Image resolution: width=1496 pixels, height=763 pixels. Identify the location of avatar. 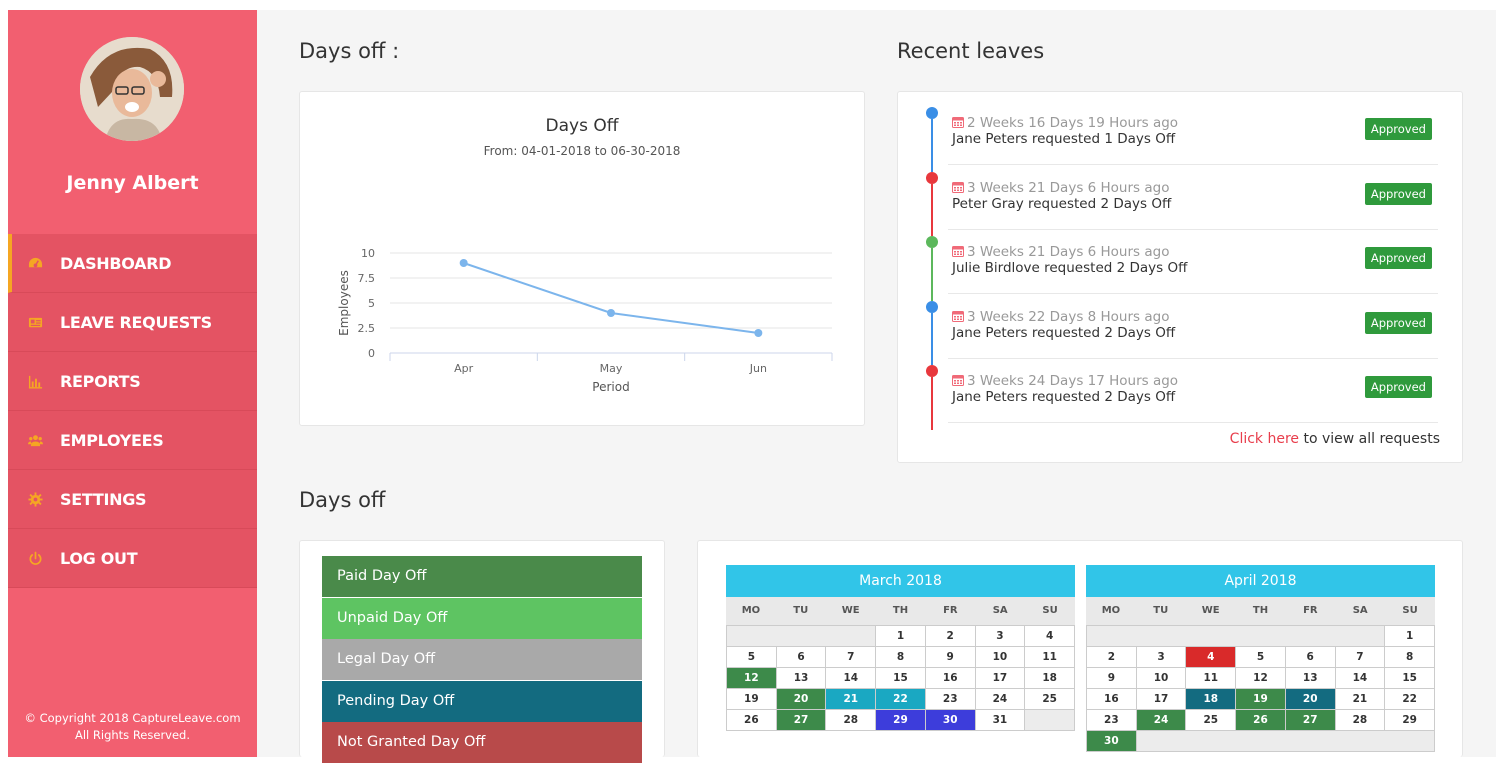
(132, 89).